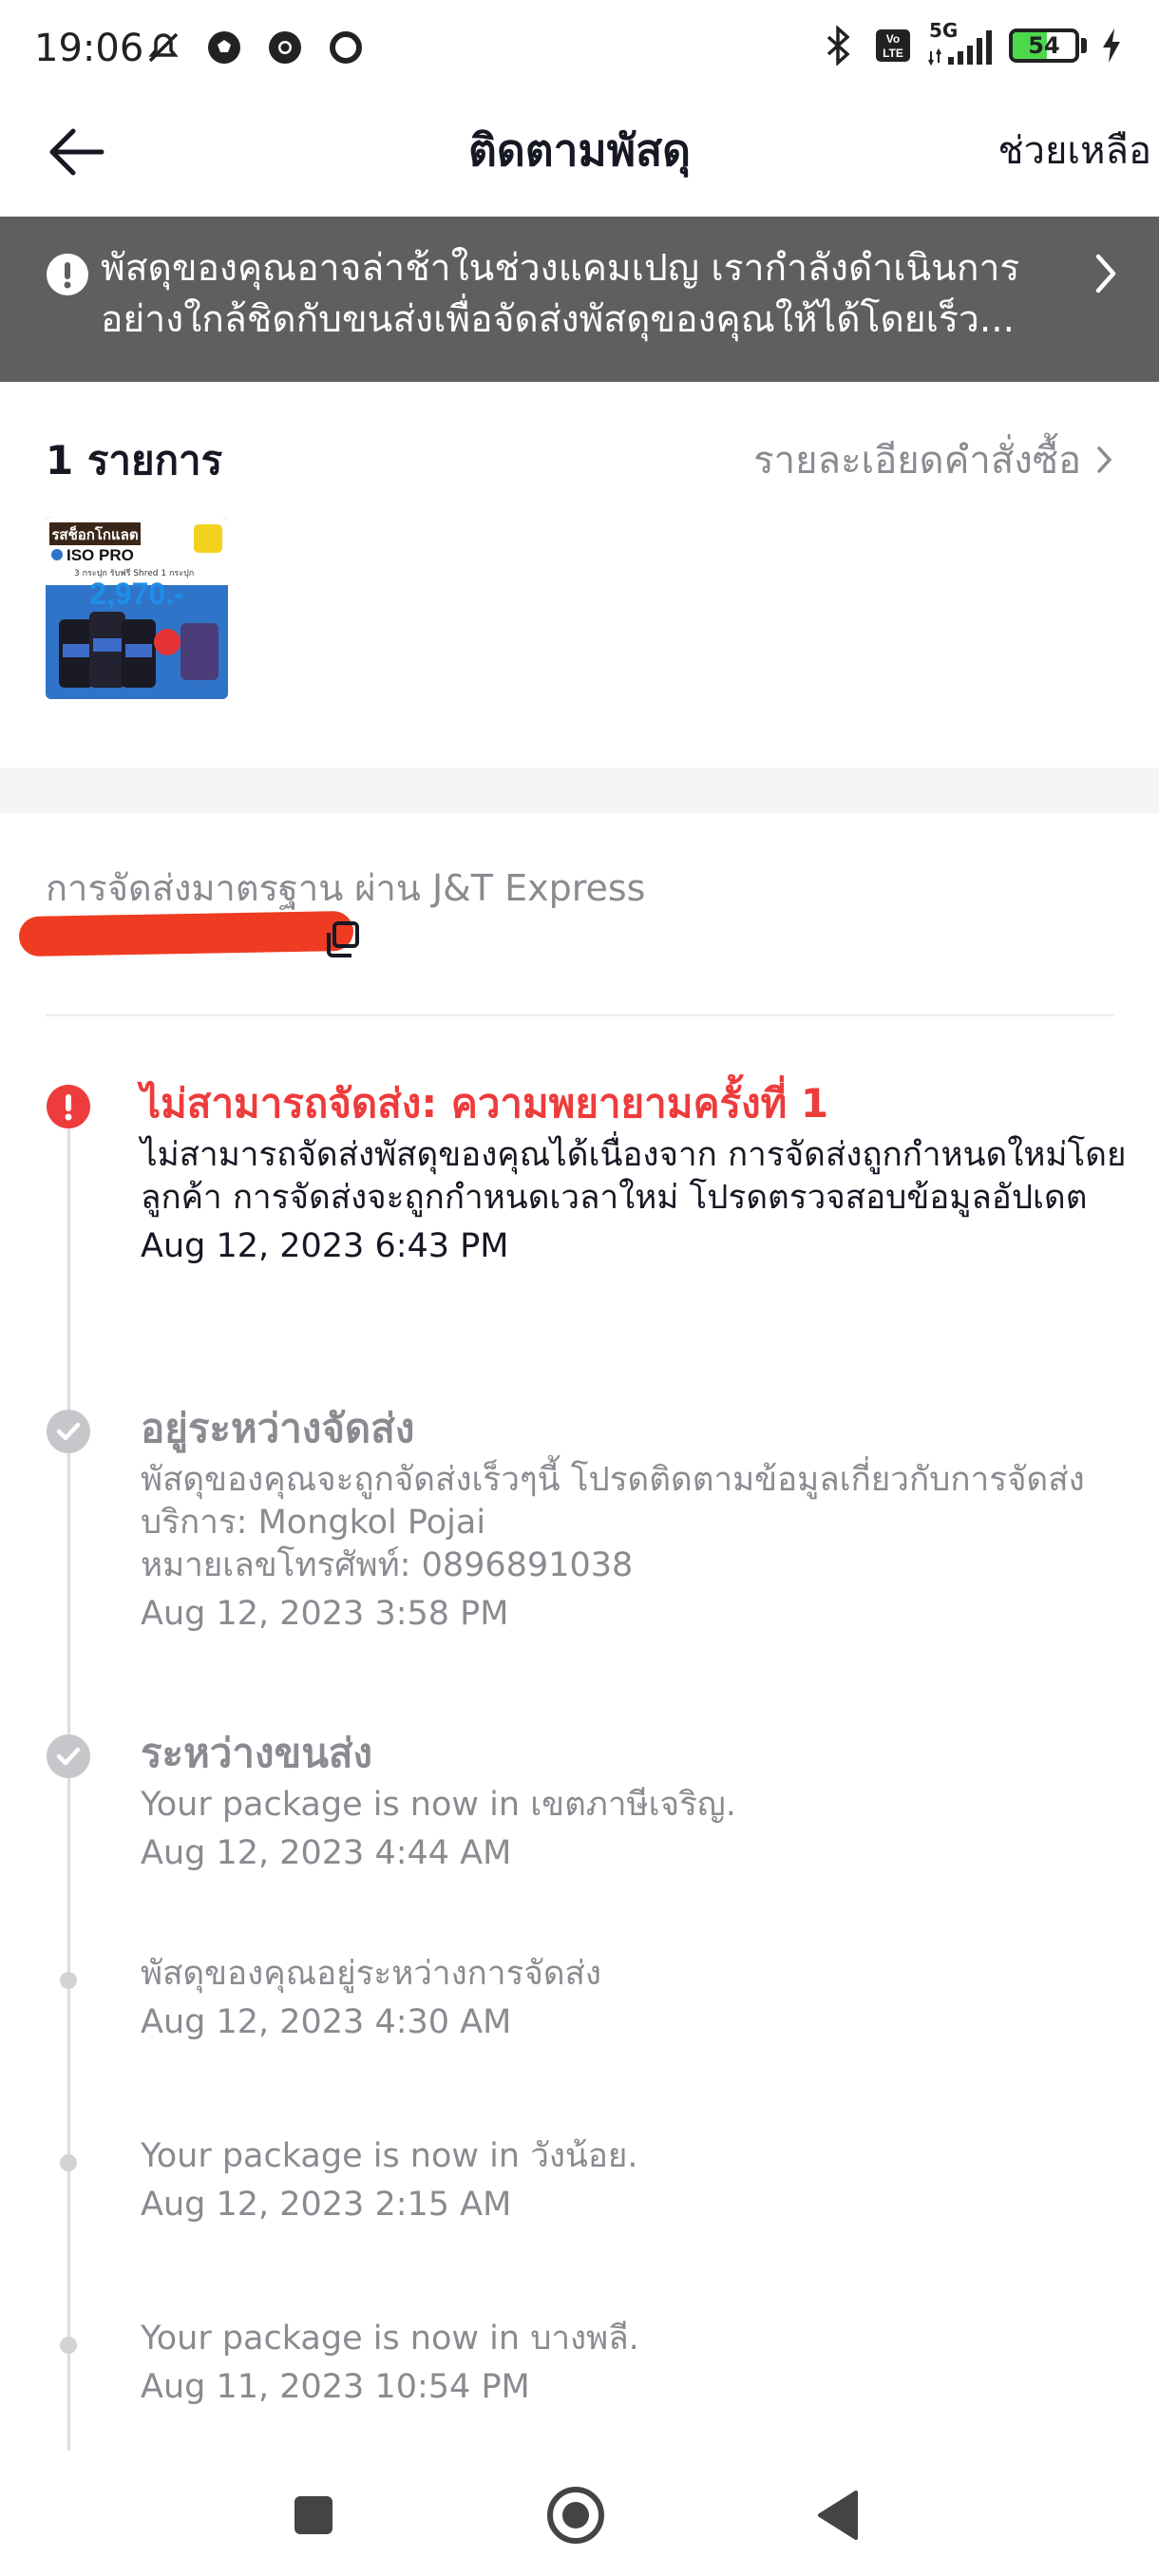 The image size is (1159, 2576). What do you see at coordinates (325, 1614) in the screenshot?
I see `timeline-time: Aug 12, 2023 3:58 PM` at bounding box center [325, 1614].